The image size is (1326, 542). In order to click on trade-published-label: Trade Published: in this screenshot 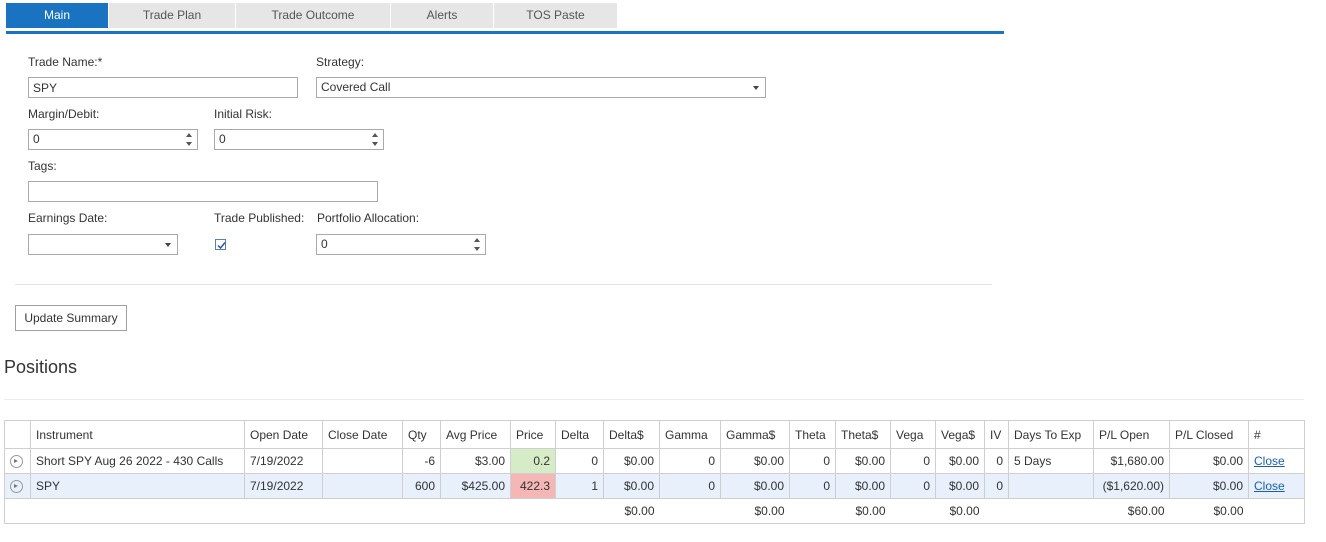, I will do `click(259, 218)`.